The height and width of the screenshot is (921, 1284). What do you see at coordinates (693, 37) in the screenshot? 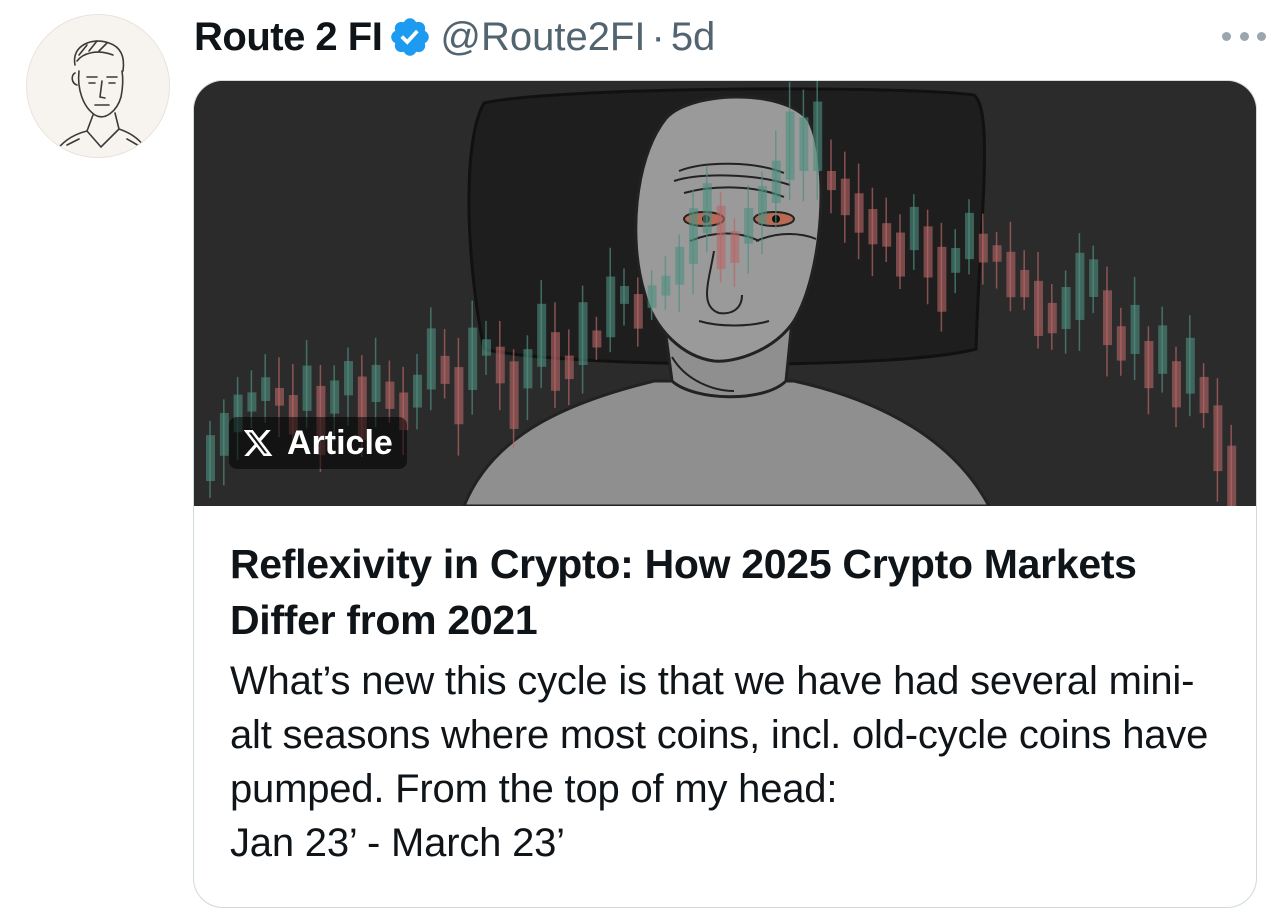
I see `tweet-timestamp: 5d` at bounding box center [693, 37].